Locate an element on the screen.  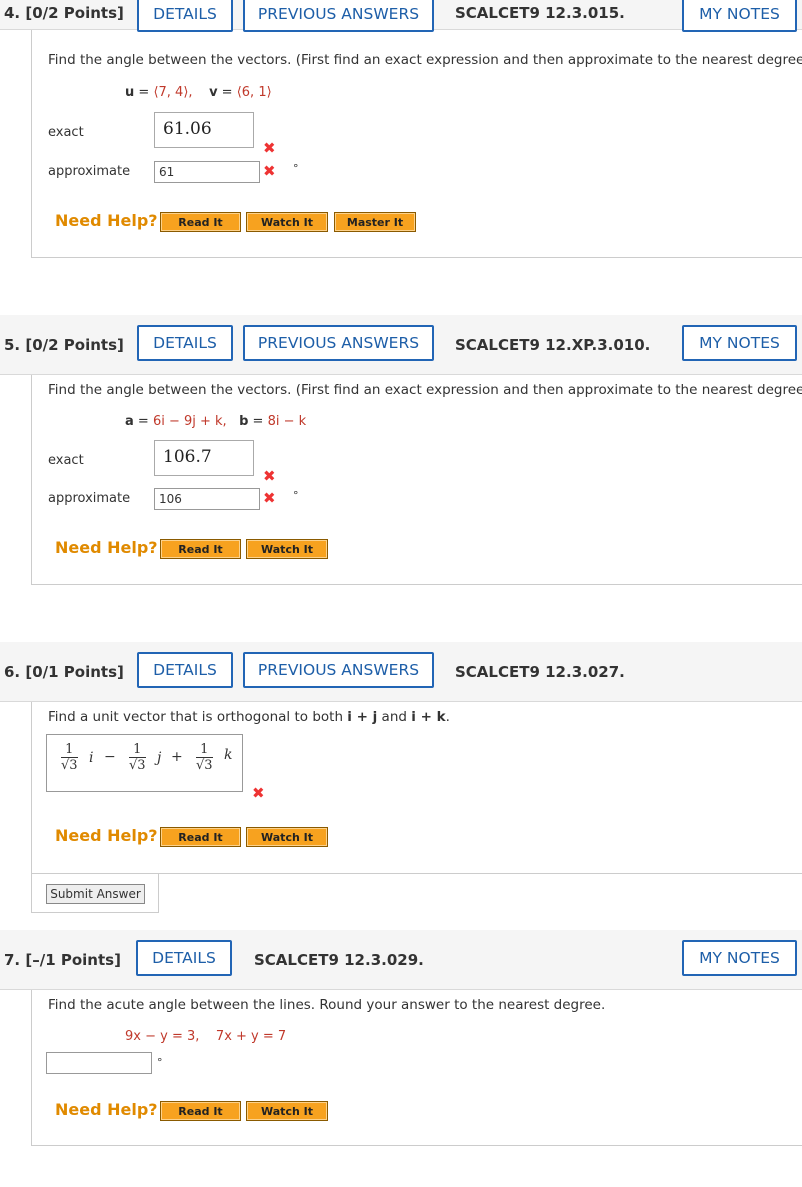
q5-approx-label: approximate is located at coordinates (89, 498).